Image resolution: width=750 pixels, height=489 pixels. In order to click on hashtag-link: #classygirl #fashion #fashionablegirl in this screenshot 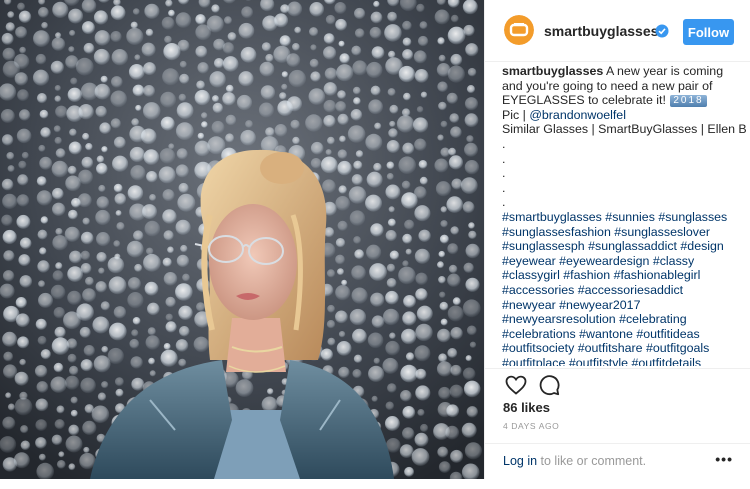, I will do `click(601, 275)`.